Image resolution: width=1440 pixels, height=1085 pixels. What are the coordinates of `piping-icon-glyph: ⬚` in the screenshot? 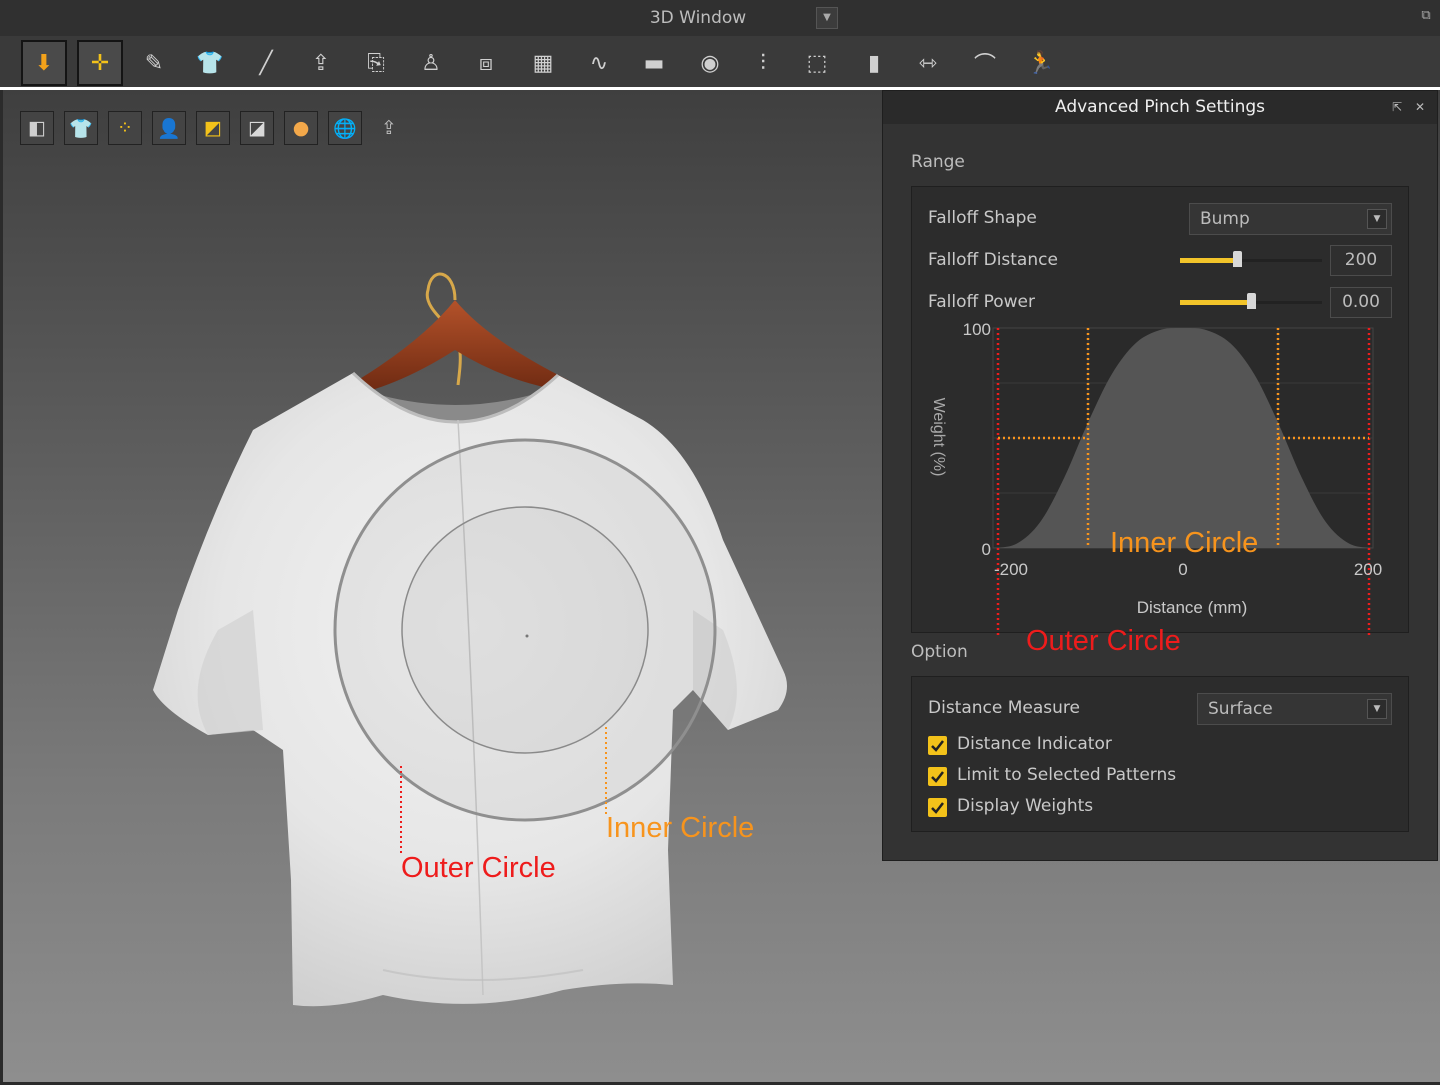 It's located at (817, 63).